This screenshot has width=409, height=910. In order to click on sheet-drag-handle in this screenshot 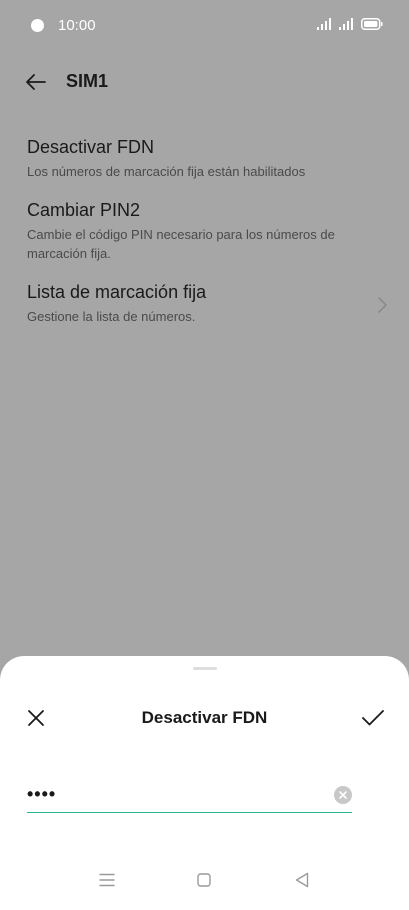, I will do `click(205, 668)`.